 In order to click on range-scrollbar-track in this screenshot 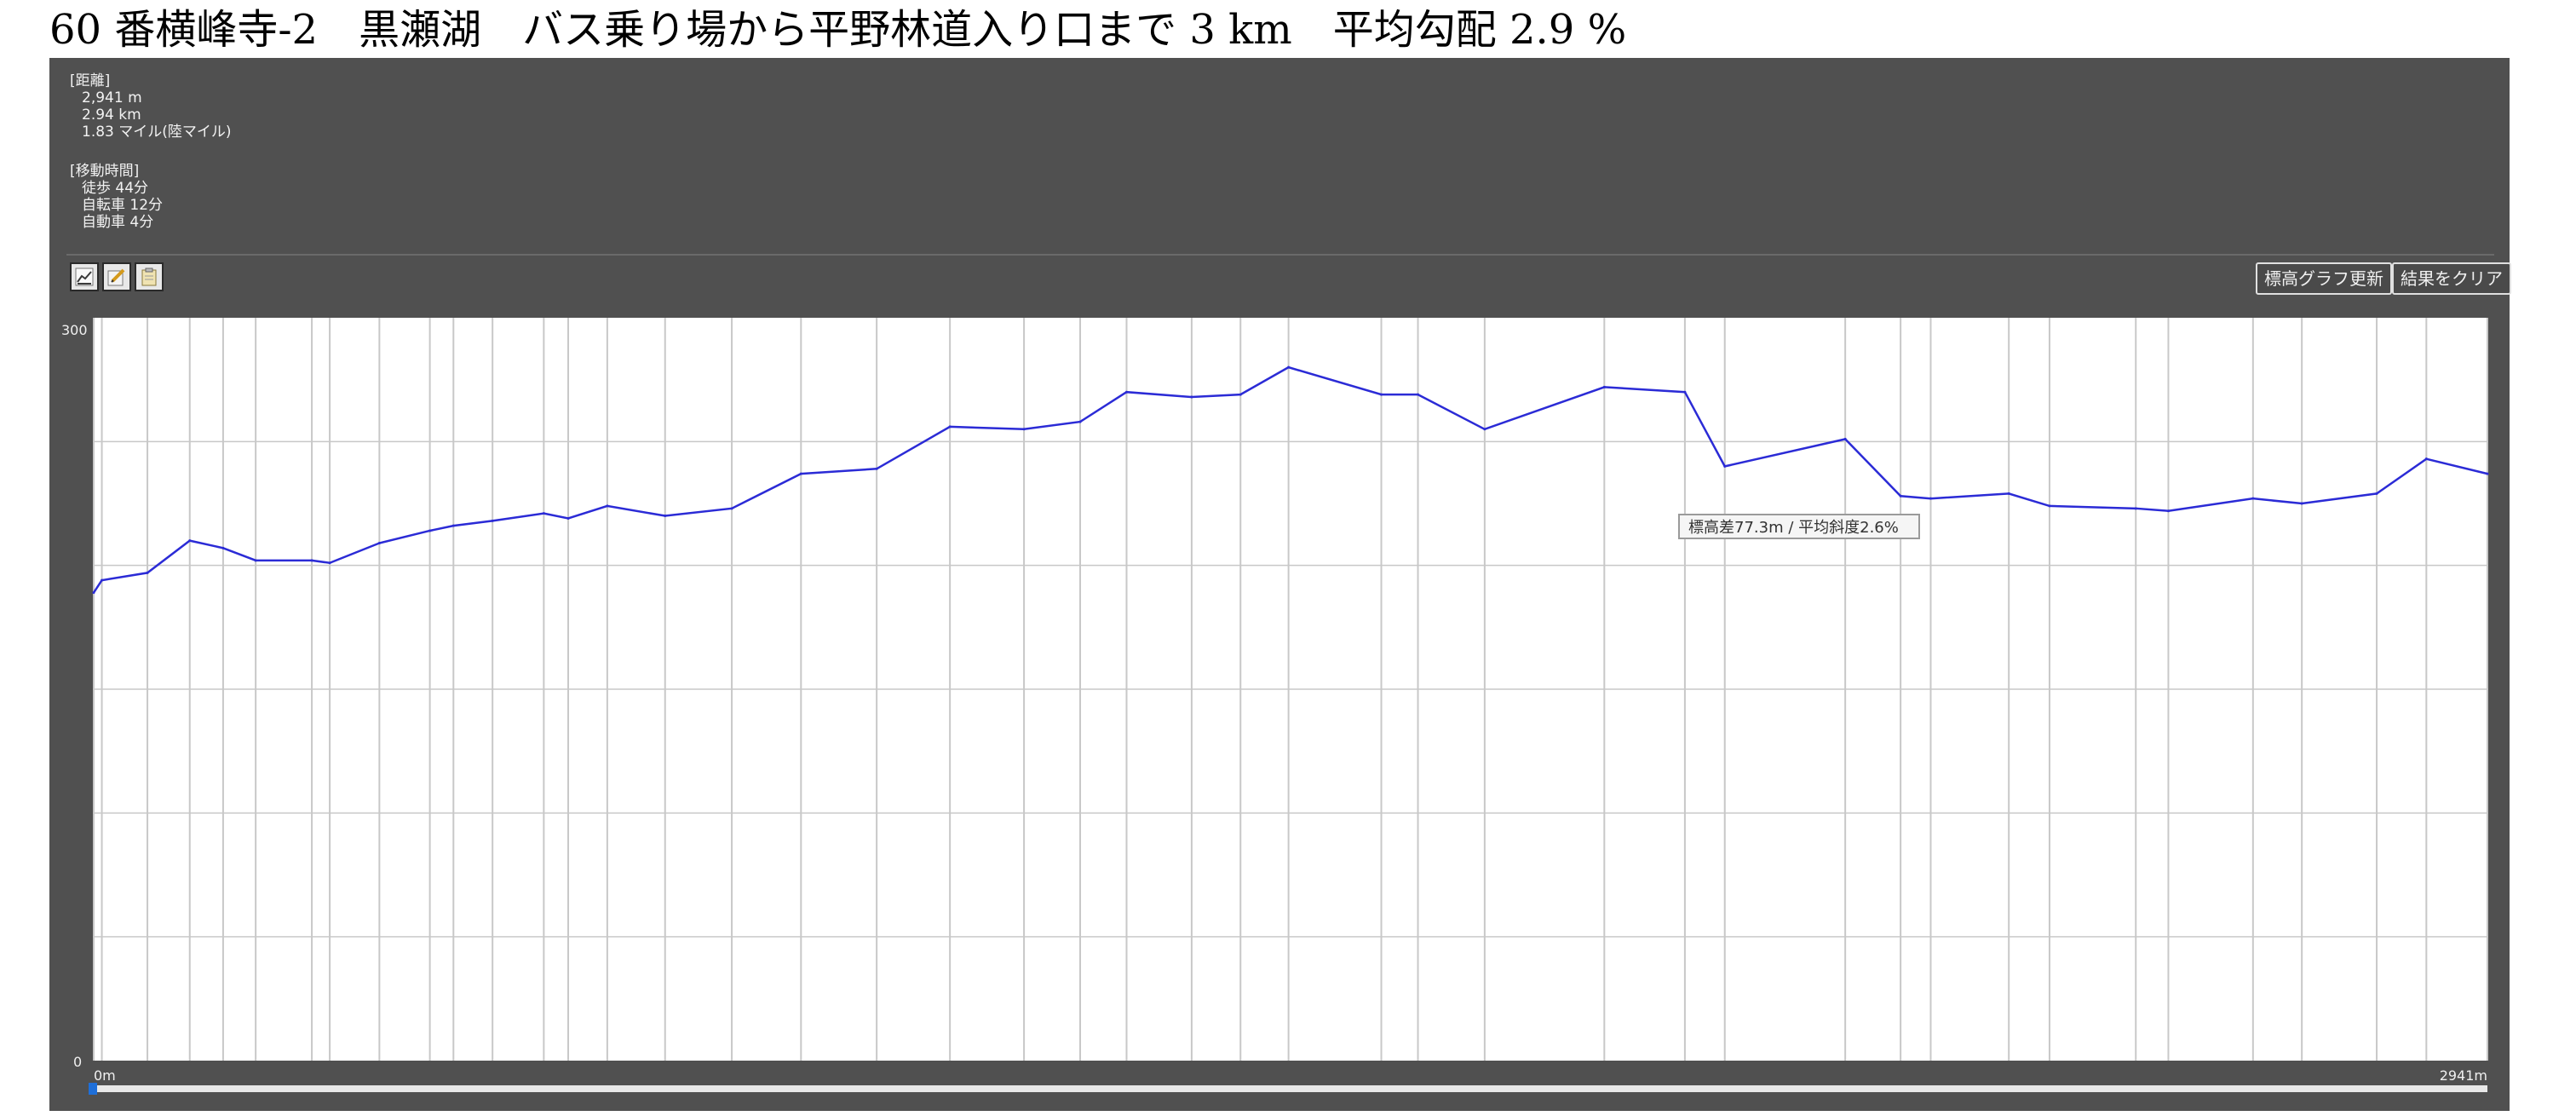, I will do `click(1290, 1088)`.